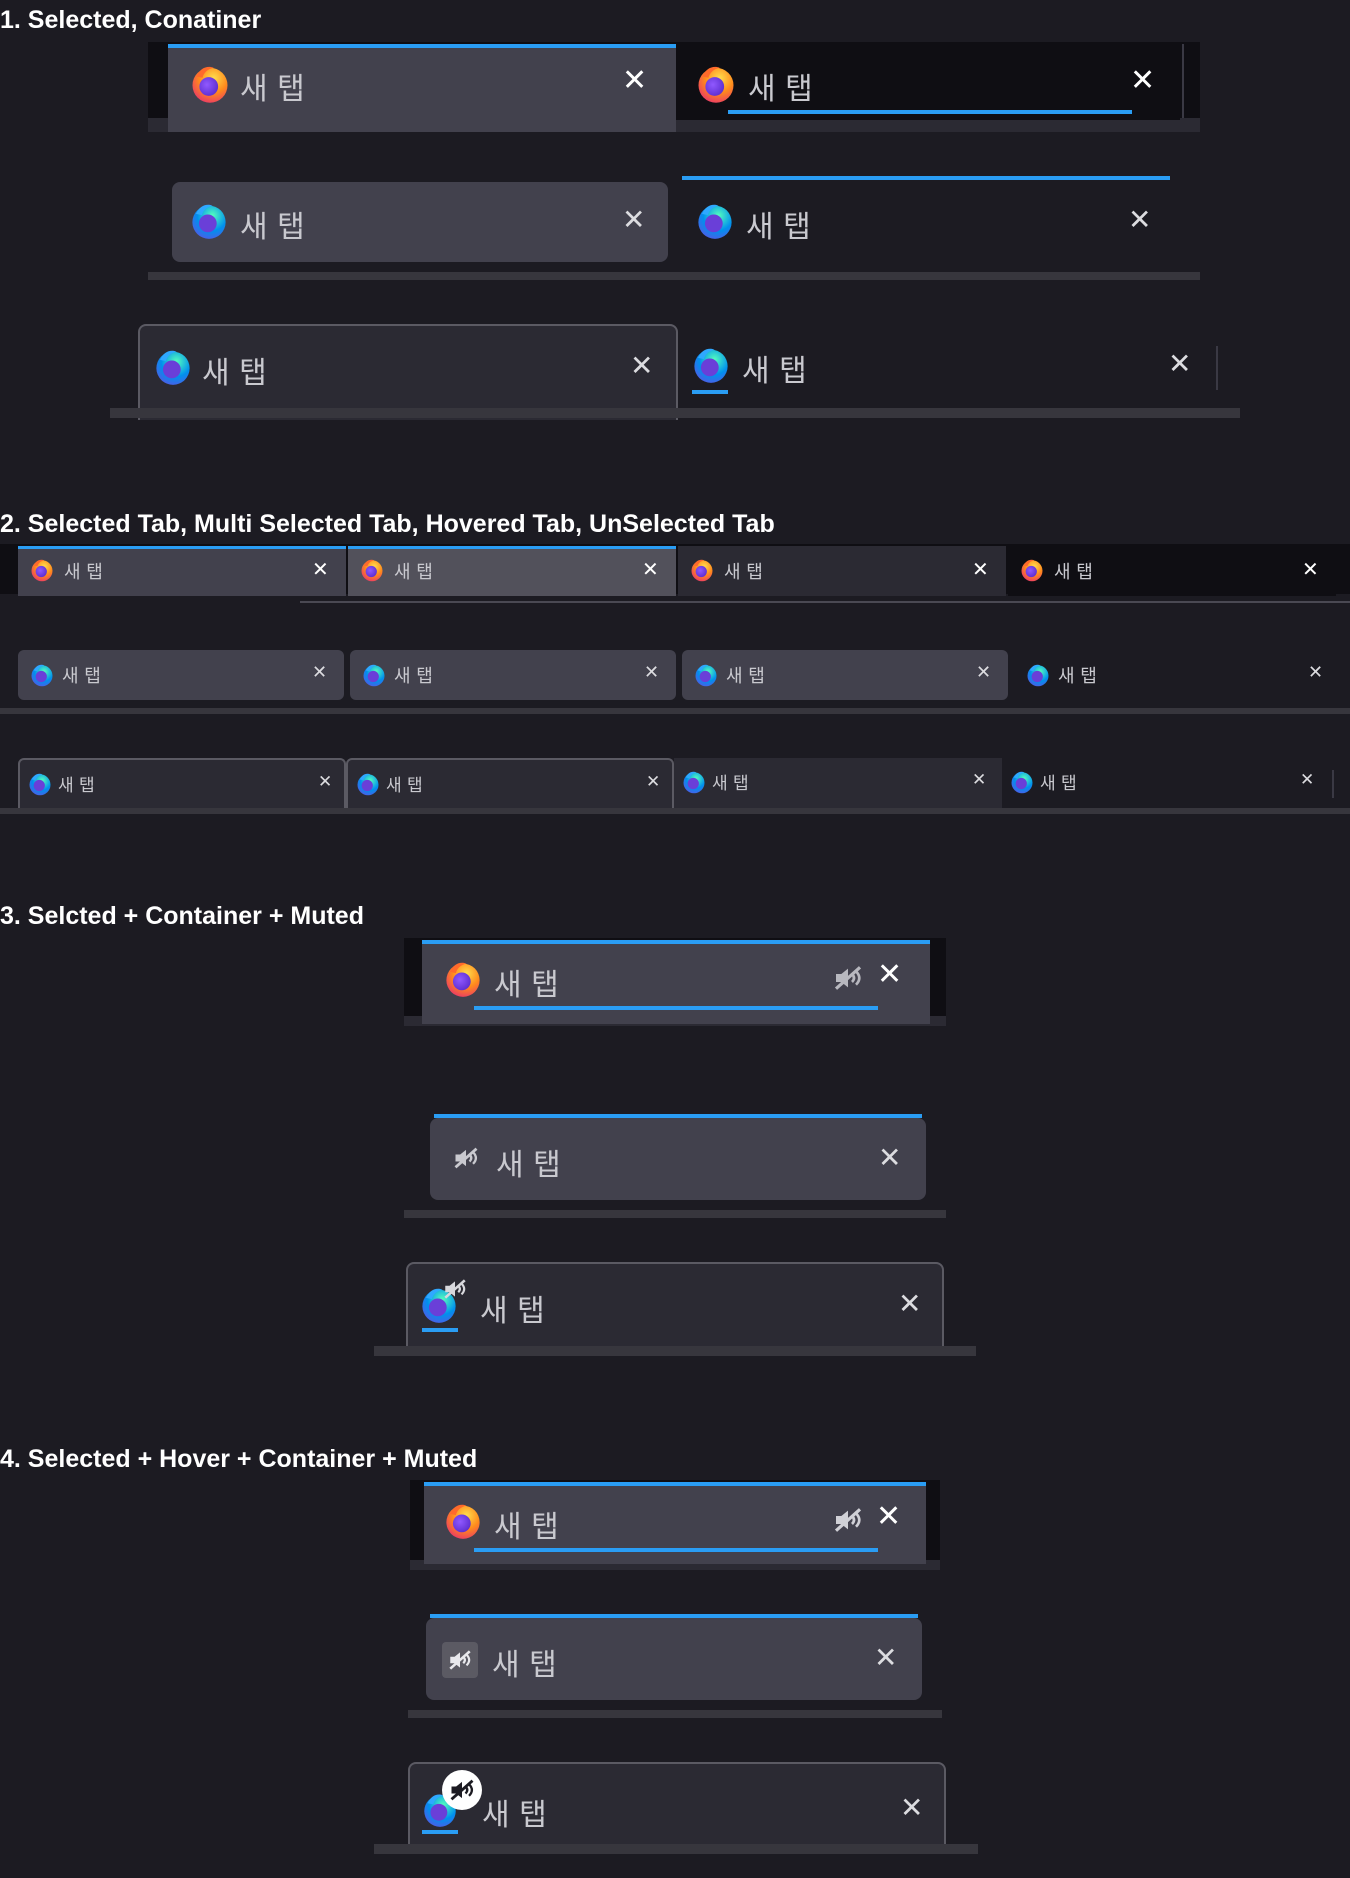 The image size is (1350, 1878). Describe the element at coordinates (131, 20) in the screenshot. I see `section-heading-1: 1. Selected, Conatiner` at that location.